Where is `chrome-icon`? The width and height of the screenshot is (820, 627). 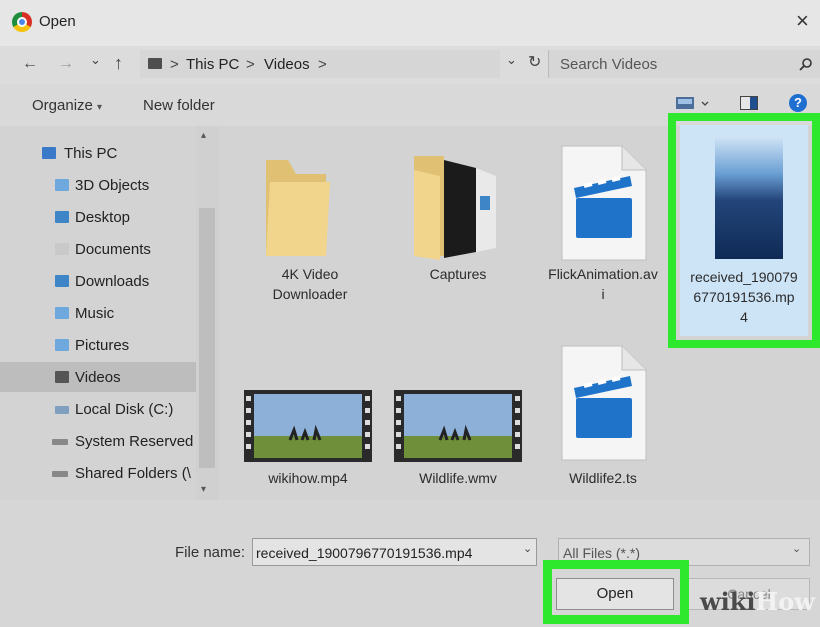 chrome-icon is located at coordinates (22, 22).